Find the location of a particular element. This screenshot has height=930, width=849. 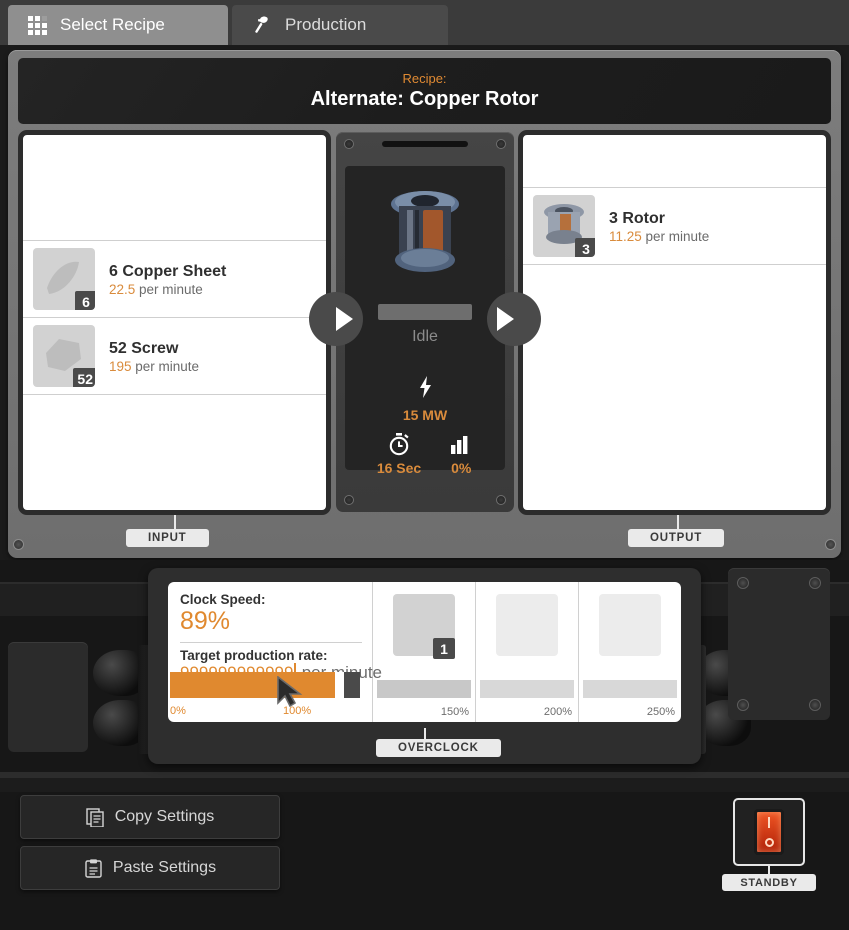

power-shard-slot-1: 1 150% is located at coordinates (424, 652).